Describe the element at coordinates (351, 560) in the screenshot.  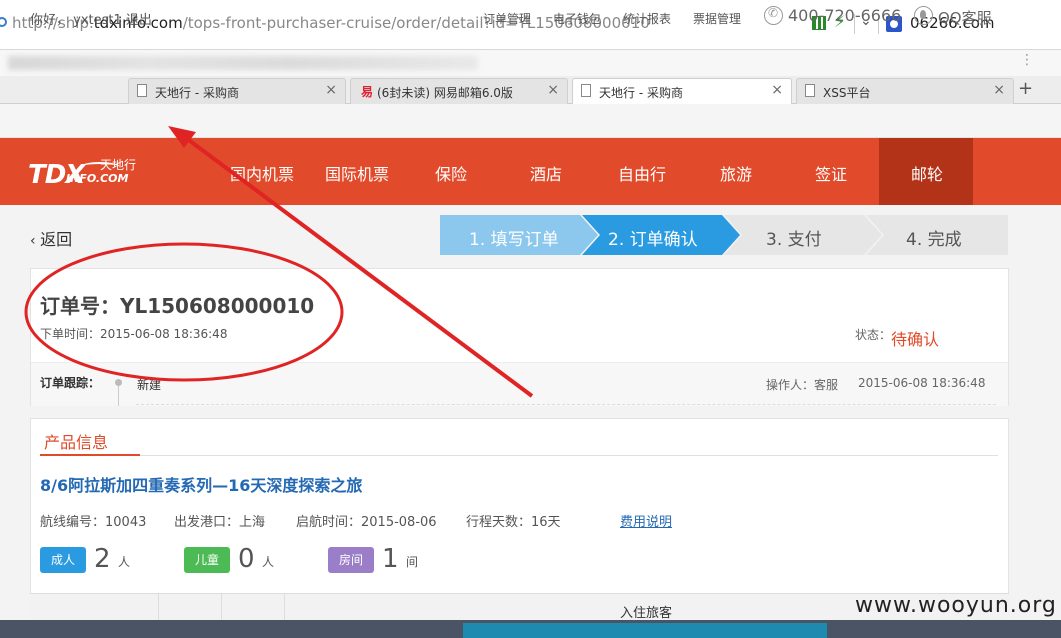
I see `room-badge: 房间` at that location.